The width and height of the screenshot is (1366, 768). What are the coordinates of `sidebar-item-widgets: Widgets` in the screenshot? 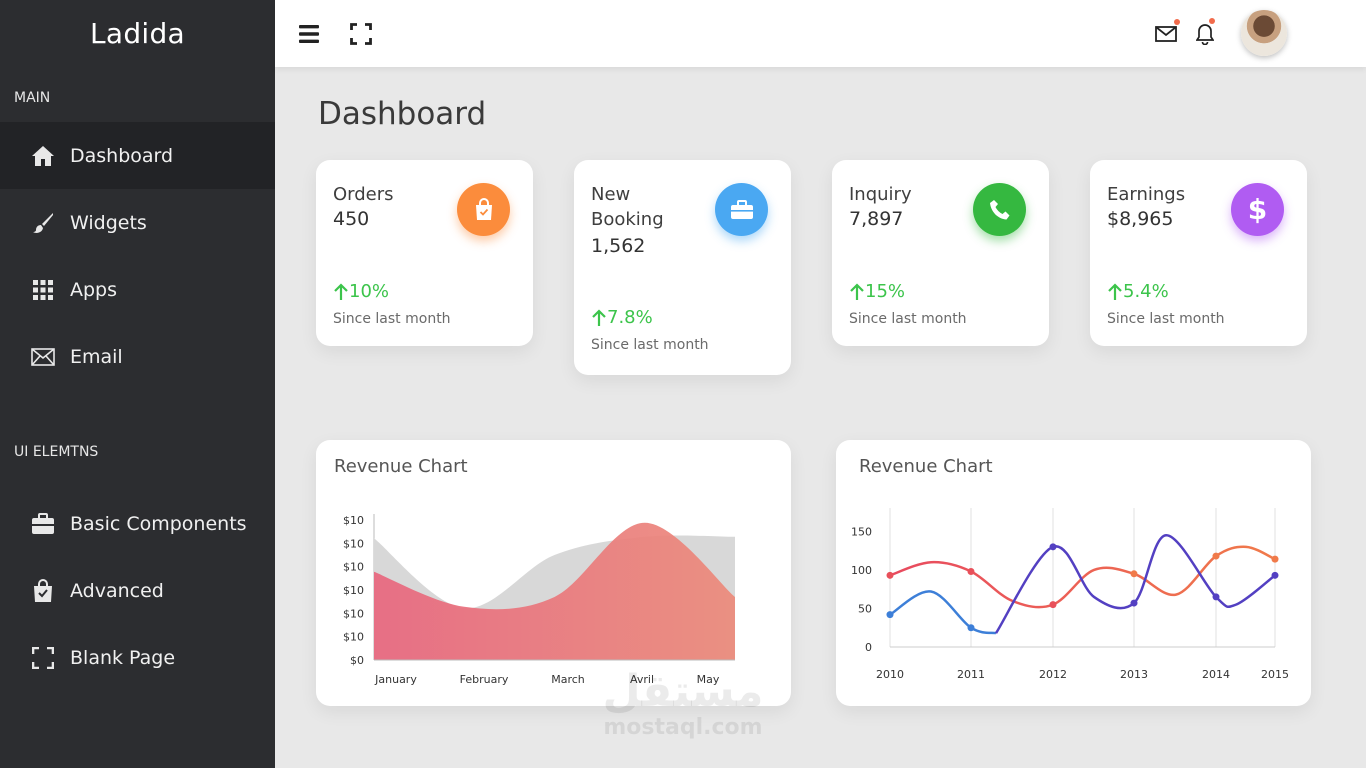 It's located at (137, 222).